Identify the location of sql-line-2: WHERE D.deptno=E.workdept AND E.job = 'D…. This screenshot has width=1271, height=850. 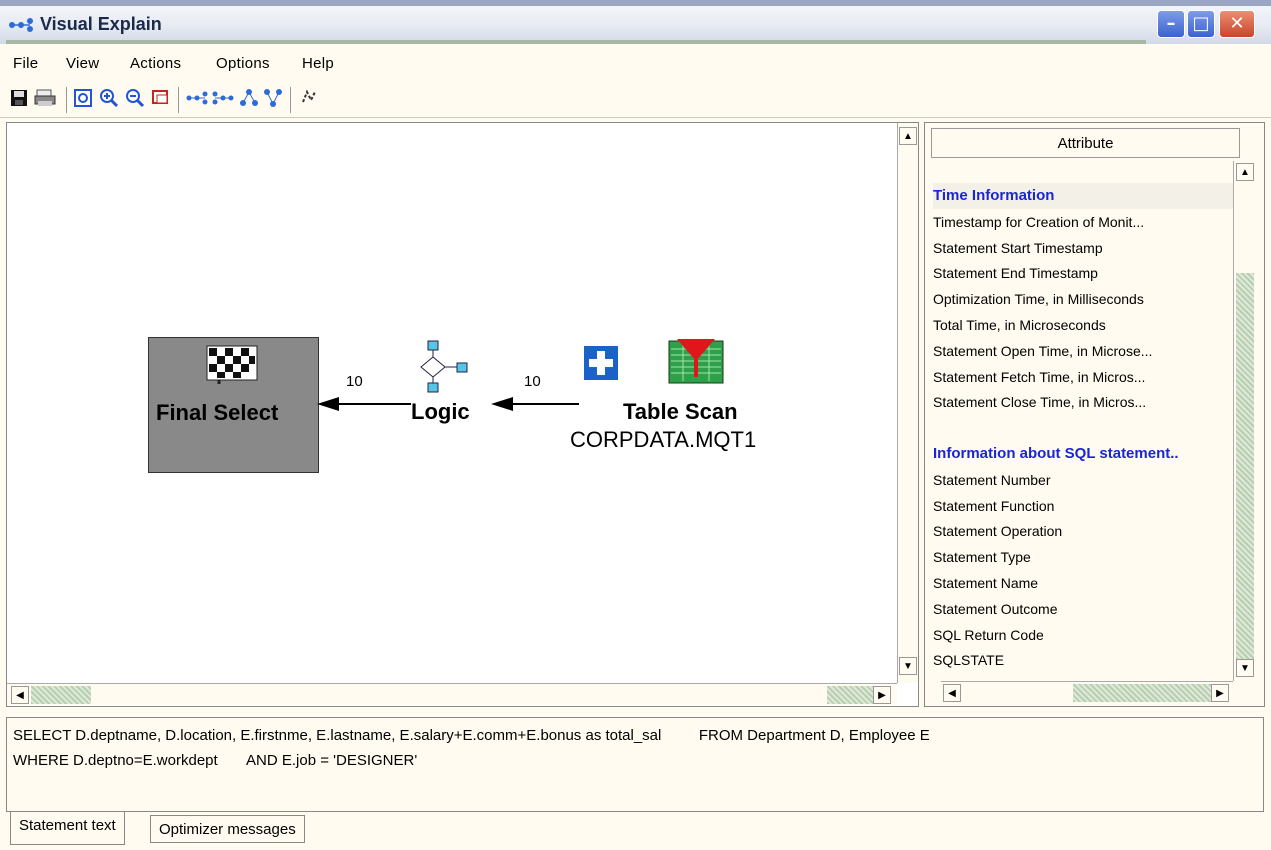
(215, 760).